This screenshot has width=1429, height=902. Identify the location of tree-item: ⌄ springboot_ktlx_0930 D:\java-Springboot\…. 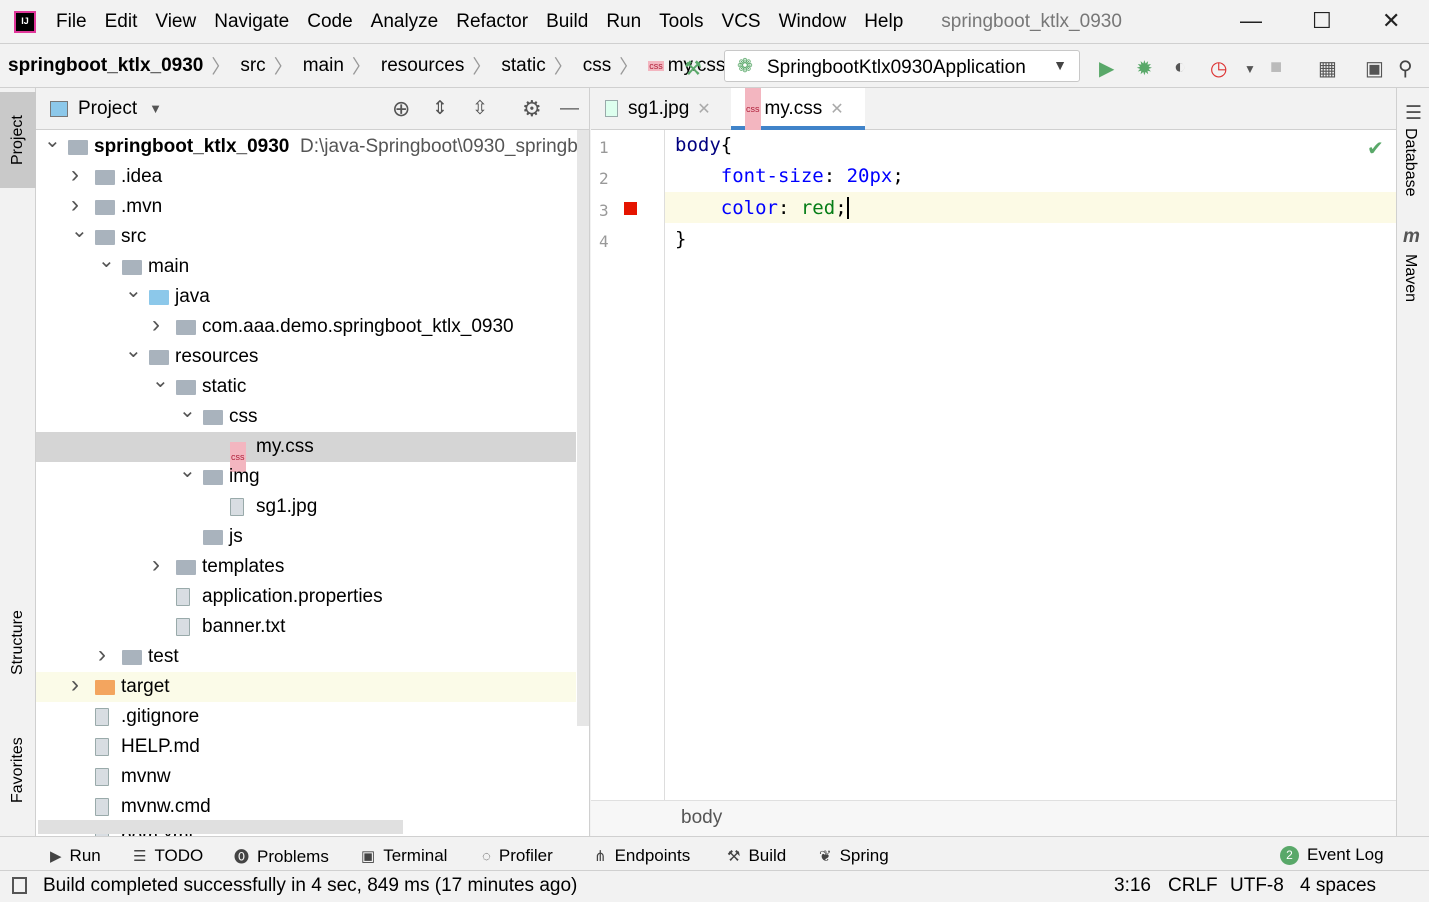
(307, 146).